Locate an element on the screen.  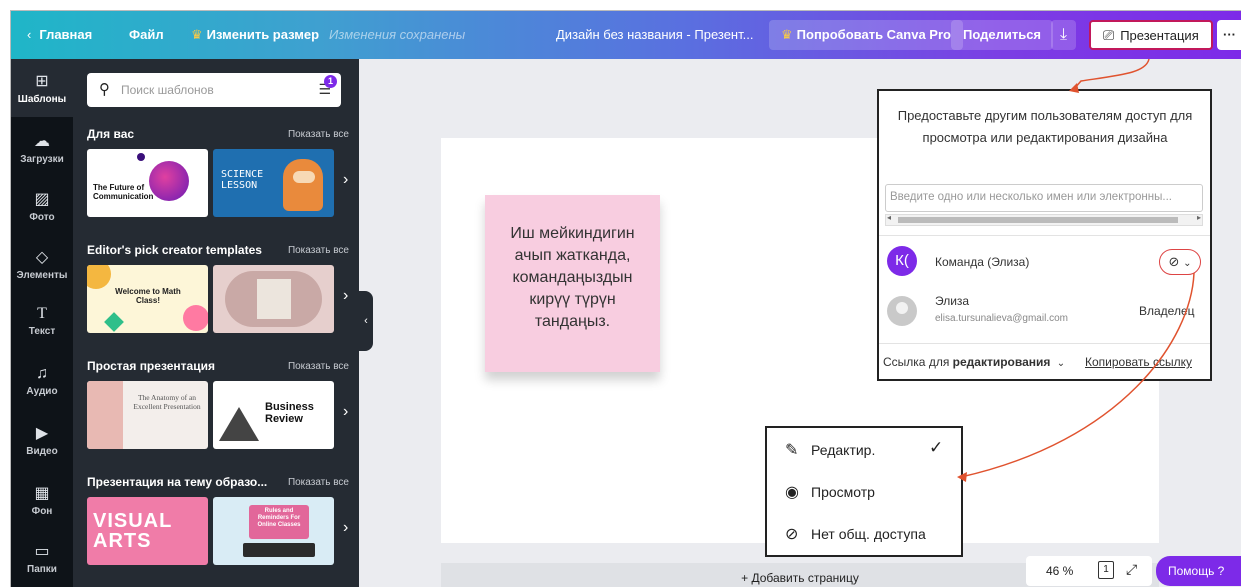
nav-folders: ▭ Папки is located at coordinates (42, 558).